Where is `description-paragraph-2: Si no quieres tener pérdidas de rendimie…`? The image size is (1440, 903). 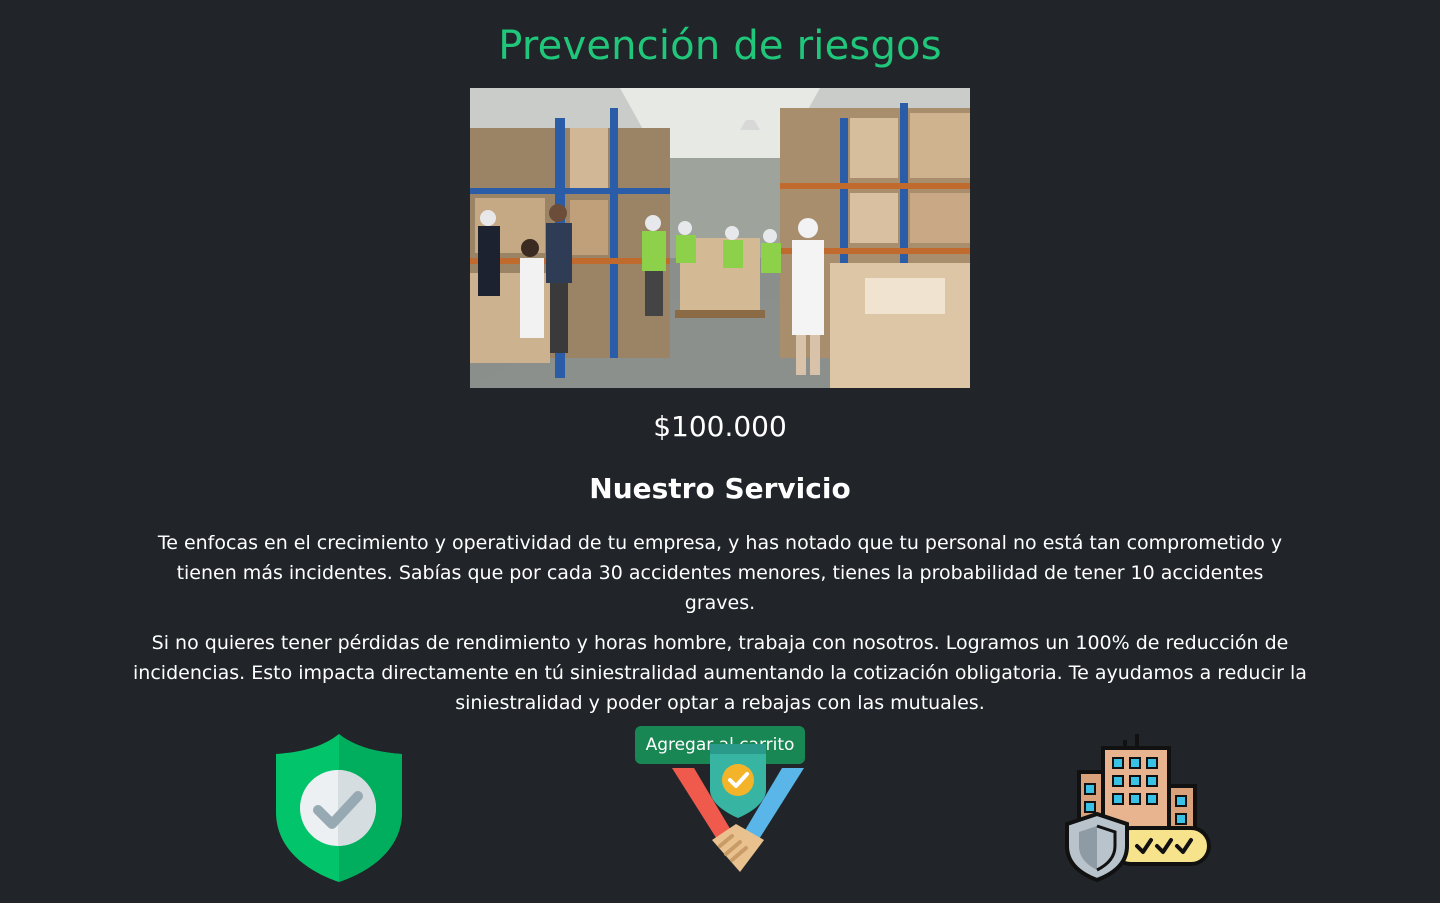 description-paragraph-2: Si no quieres tener pérdidas de rendimie… is located at coordinates (720, 673).